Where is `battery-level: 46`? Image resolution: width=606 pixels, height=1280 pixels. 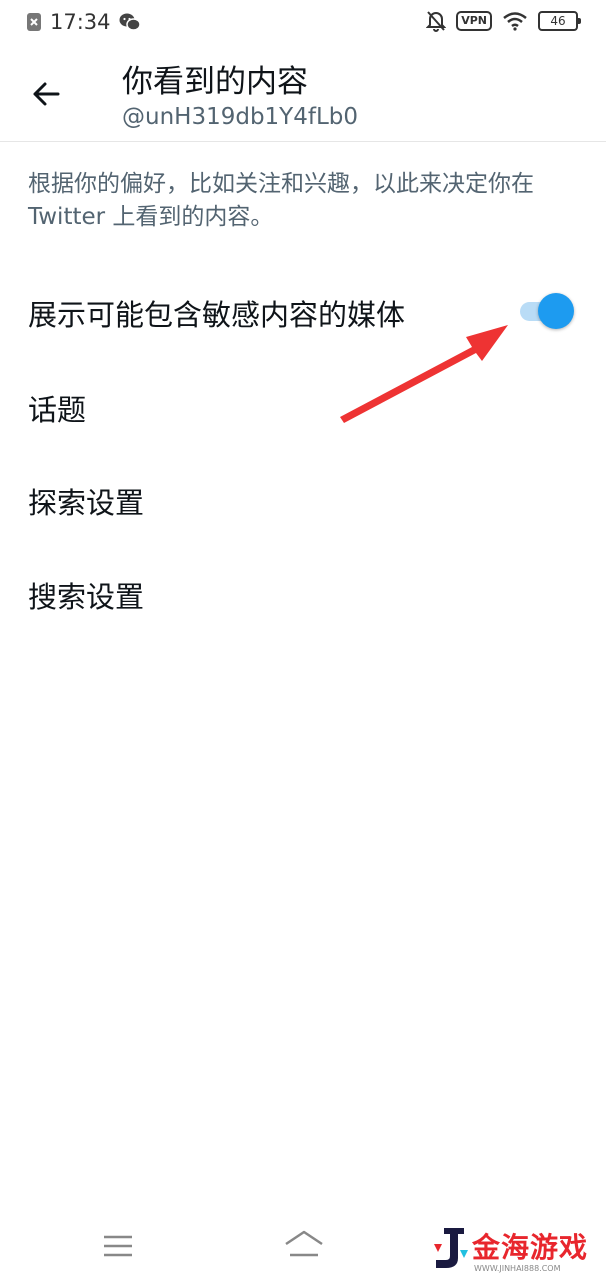
battery-level: 46 is located at coordinates (558, 21).